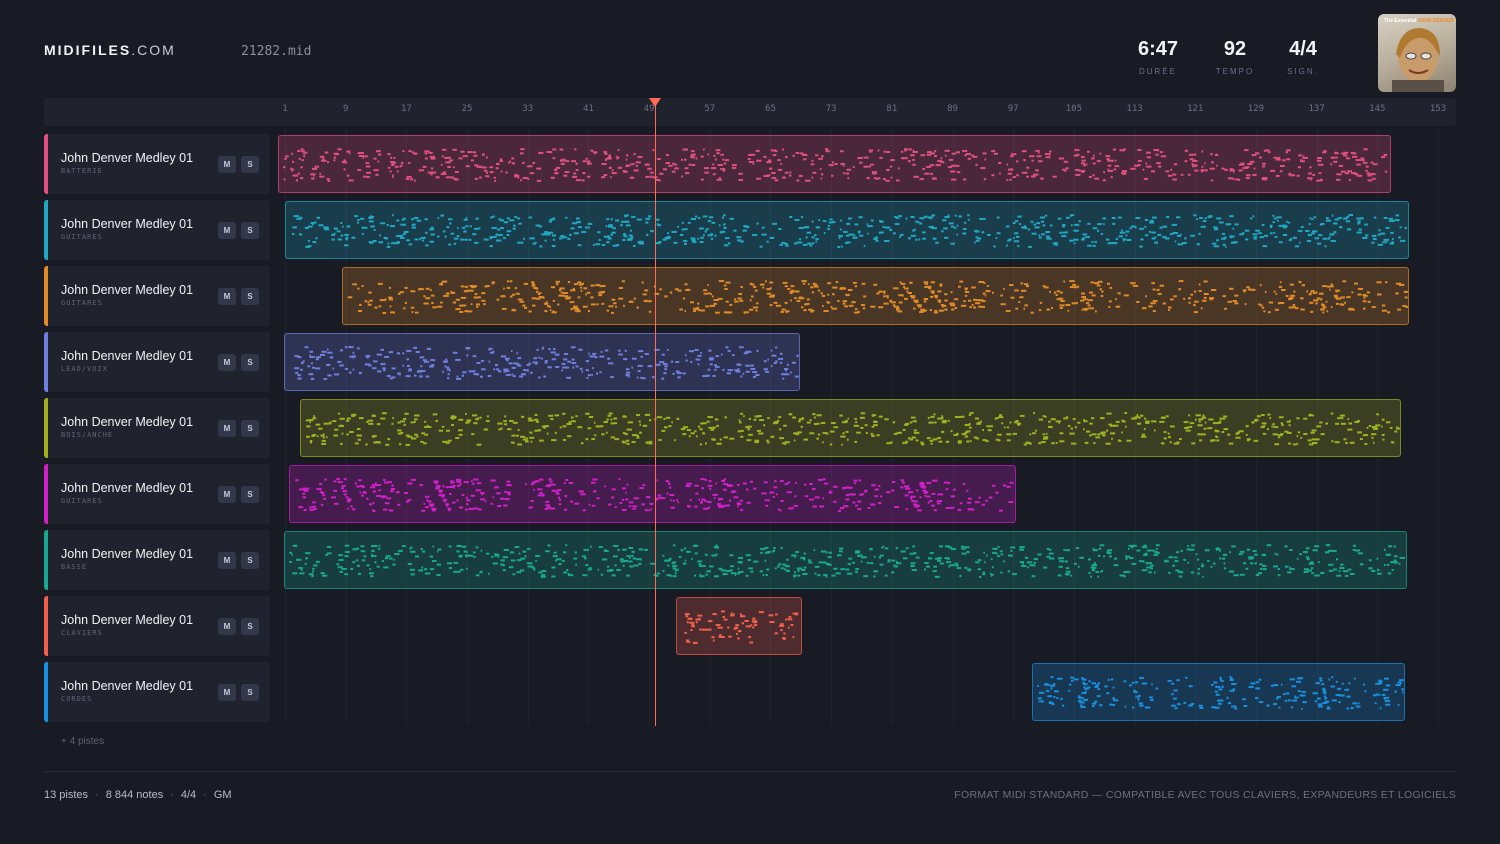  What do you see at coordinates (157, 692) in the screenshot?
I see `track-header: John Denver Medley 01 CORDES M S` at bounding box center [157, 692].